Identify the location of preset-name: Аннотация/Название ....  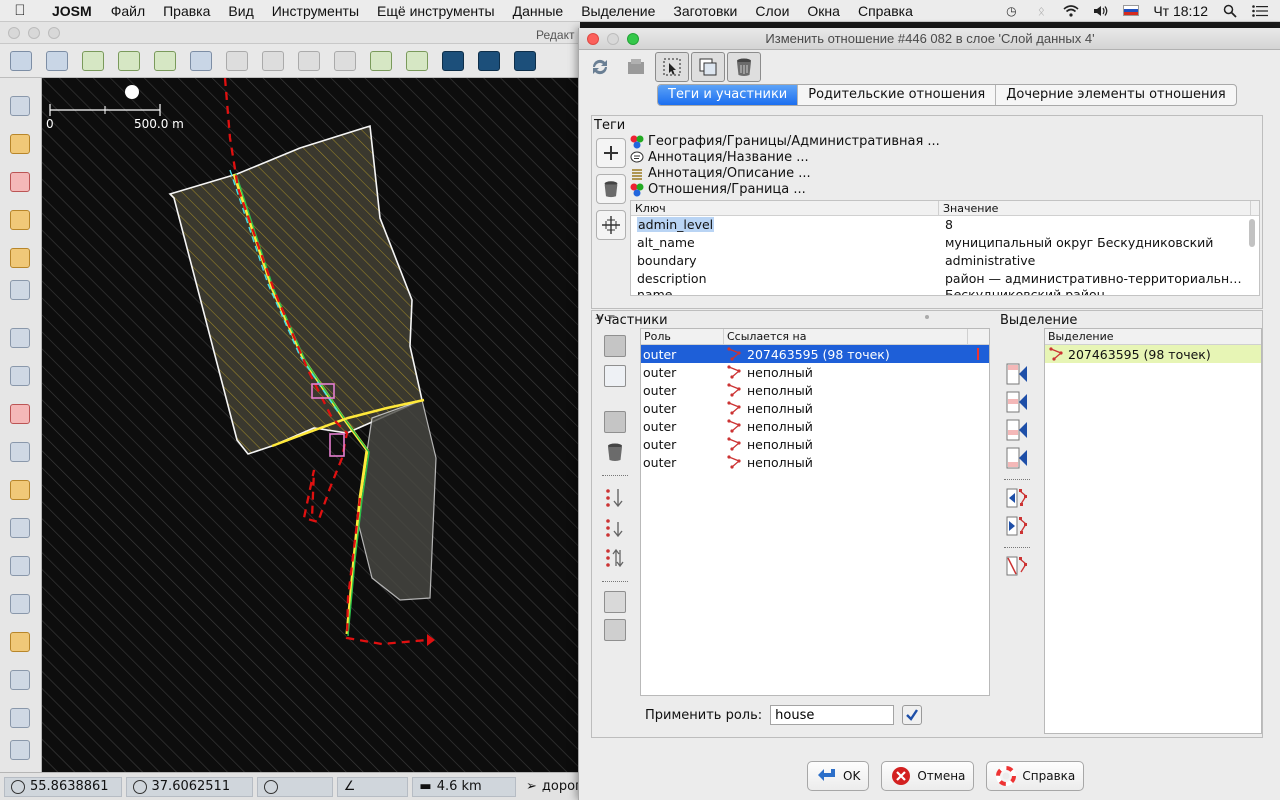
(719, 157).